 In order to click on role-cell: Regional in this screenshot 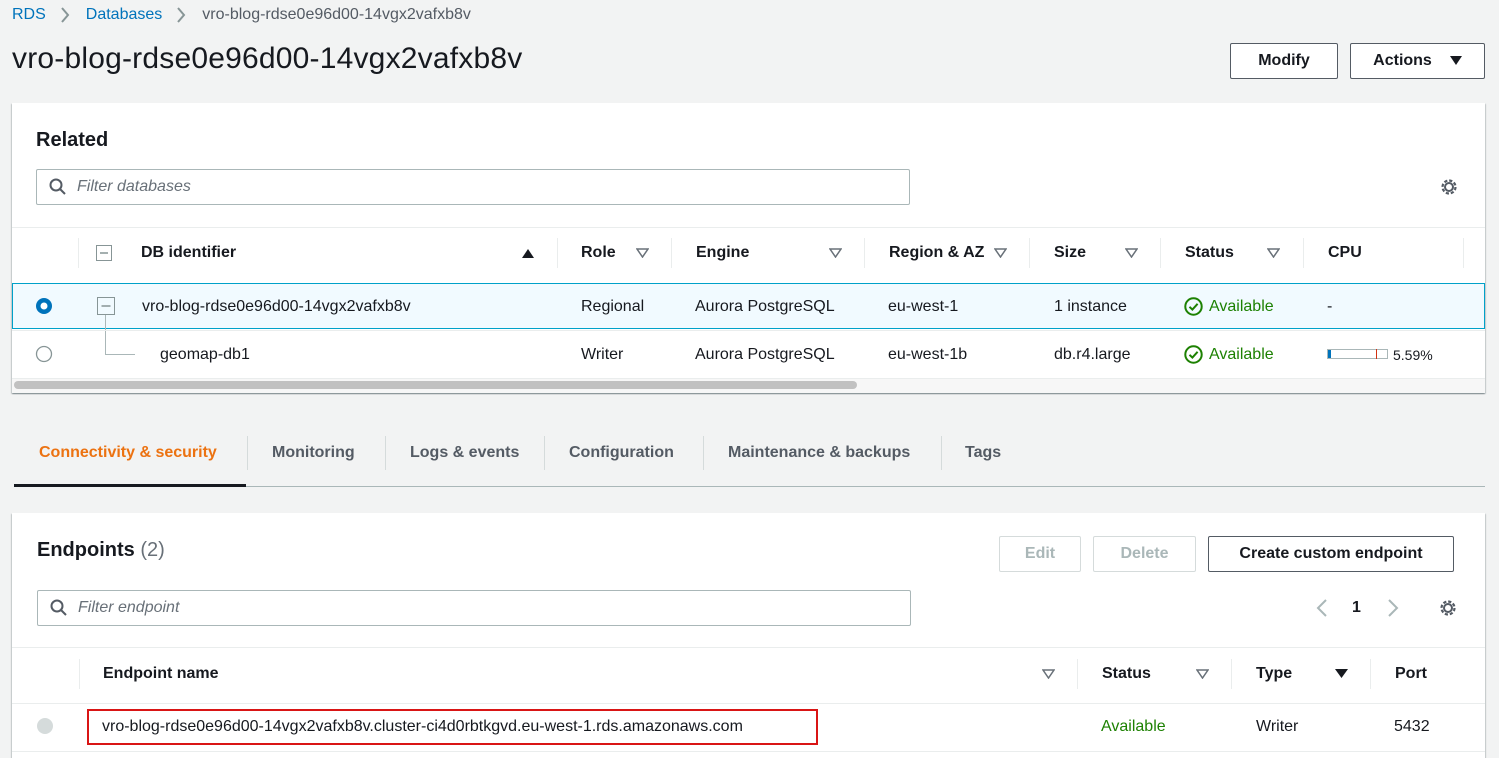, I will do `click(613, 306)`.